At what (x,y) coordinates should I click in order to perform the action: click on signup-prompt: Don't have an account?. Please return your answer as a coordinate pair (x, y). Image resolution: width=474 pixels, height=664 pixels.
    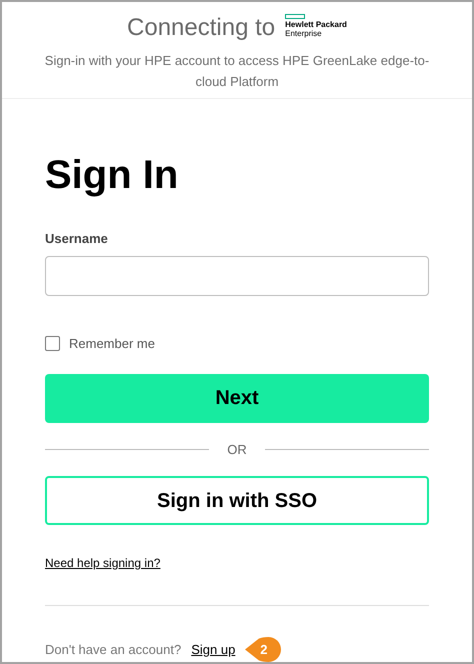
    Looking at the image, I should click on (113, 649).